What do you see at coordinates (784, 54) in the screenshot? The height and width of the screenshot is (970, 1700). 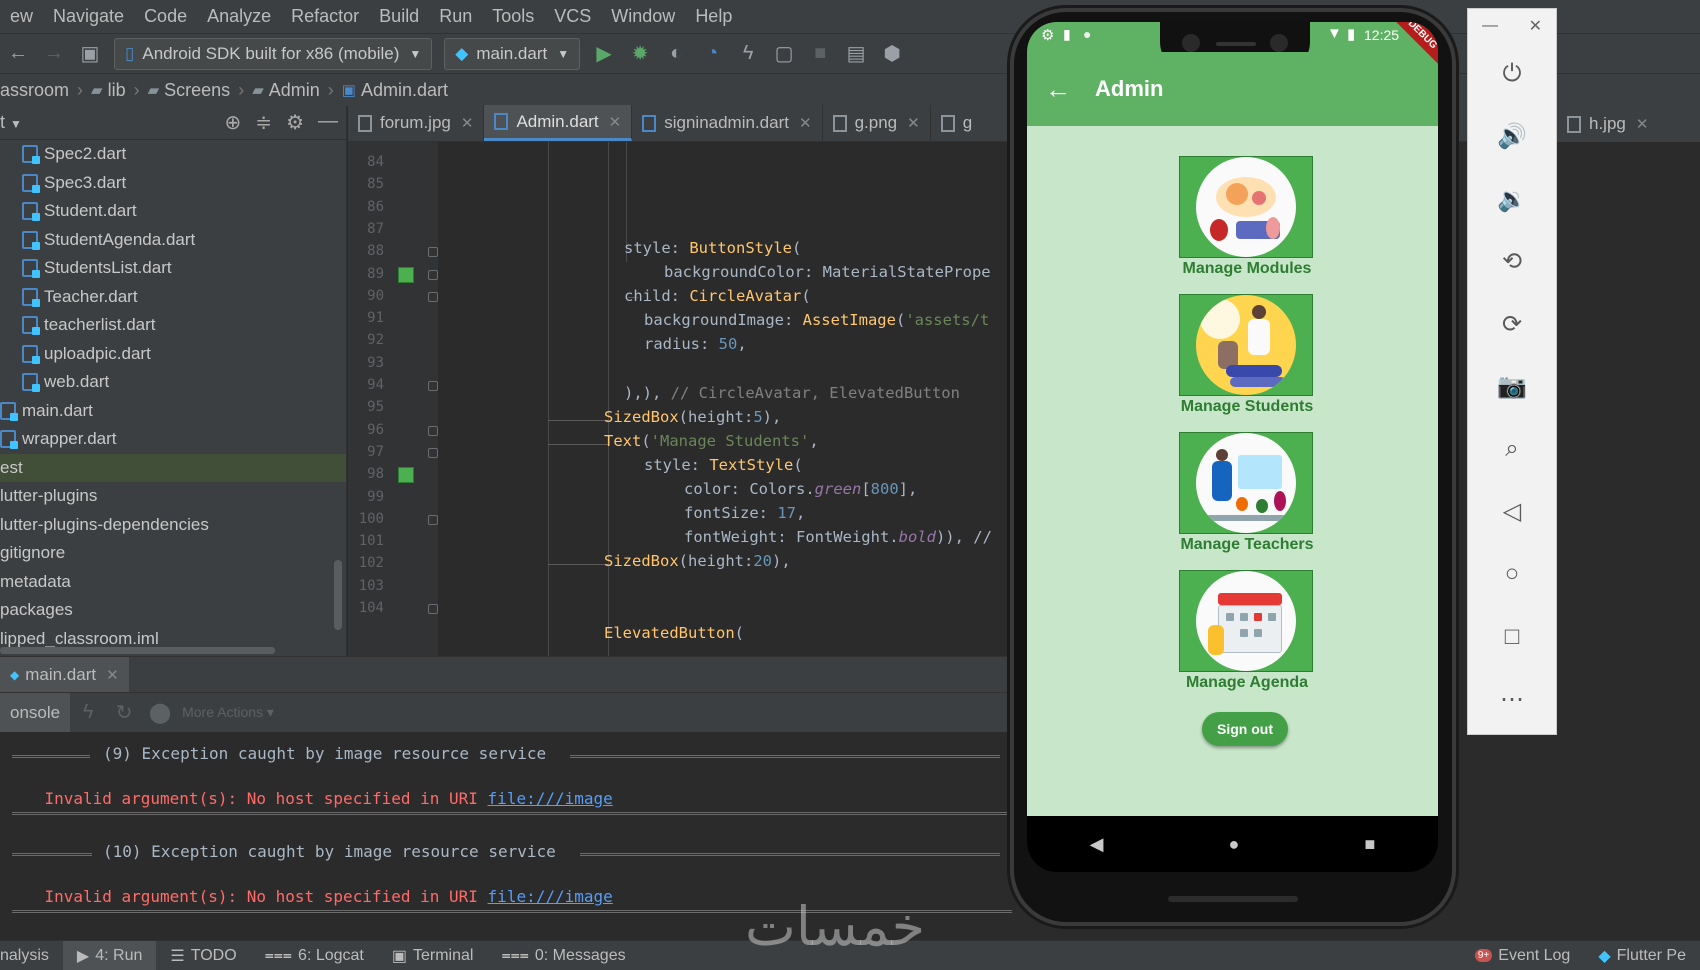 I see `hot-restart-icon: ▢` at bounding box center [784, 54].